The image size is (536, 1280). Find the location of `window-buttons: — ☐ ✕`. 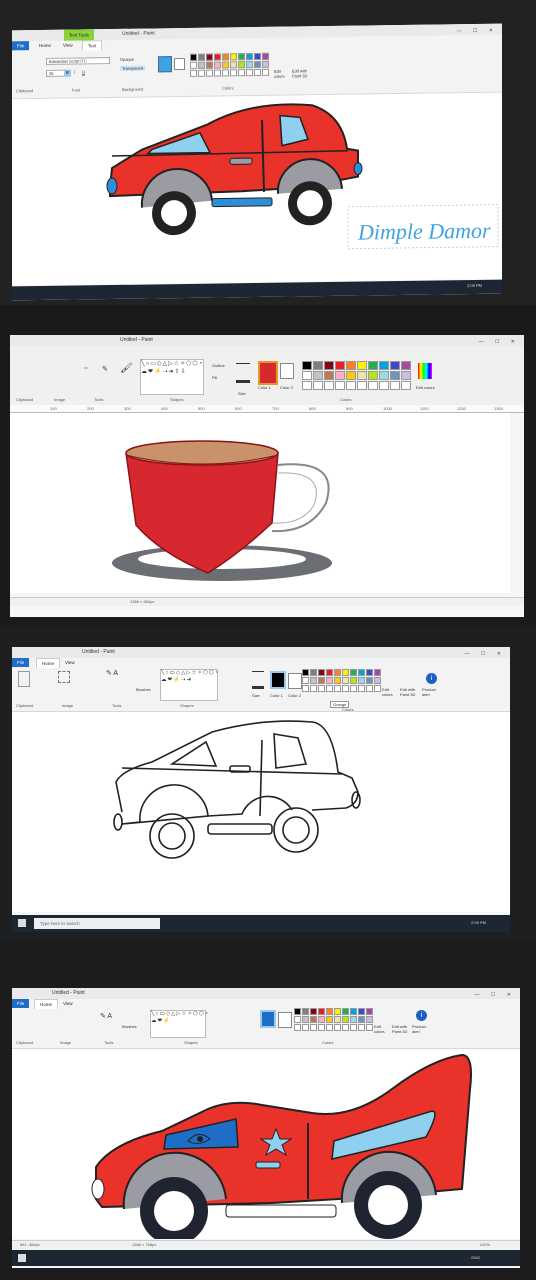

window-buttons: — ☐ ✕ is located at coordinates (499, 342).